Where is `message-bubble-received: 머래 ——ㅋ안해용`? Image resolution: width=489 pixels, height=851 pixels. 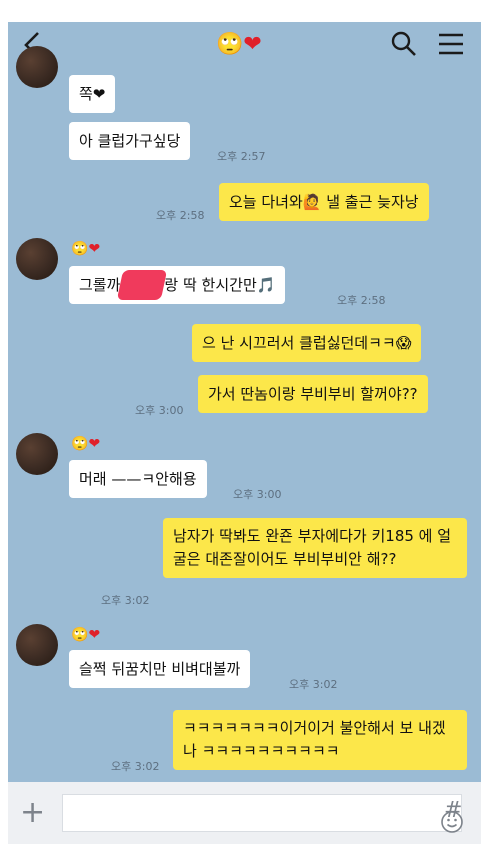
message-bubble-received: 머래 ——ㅋ안해용 is located at coordinates (138, 479).